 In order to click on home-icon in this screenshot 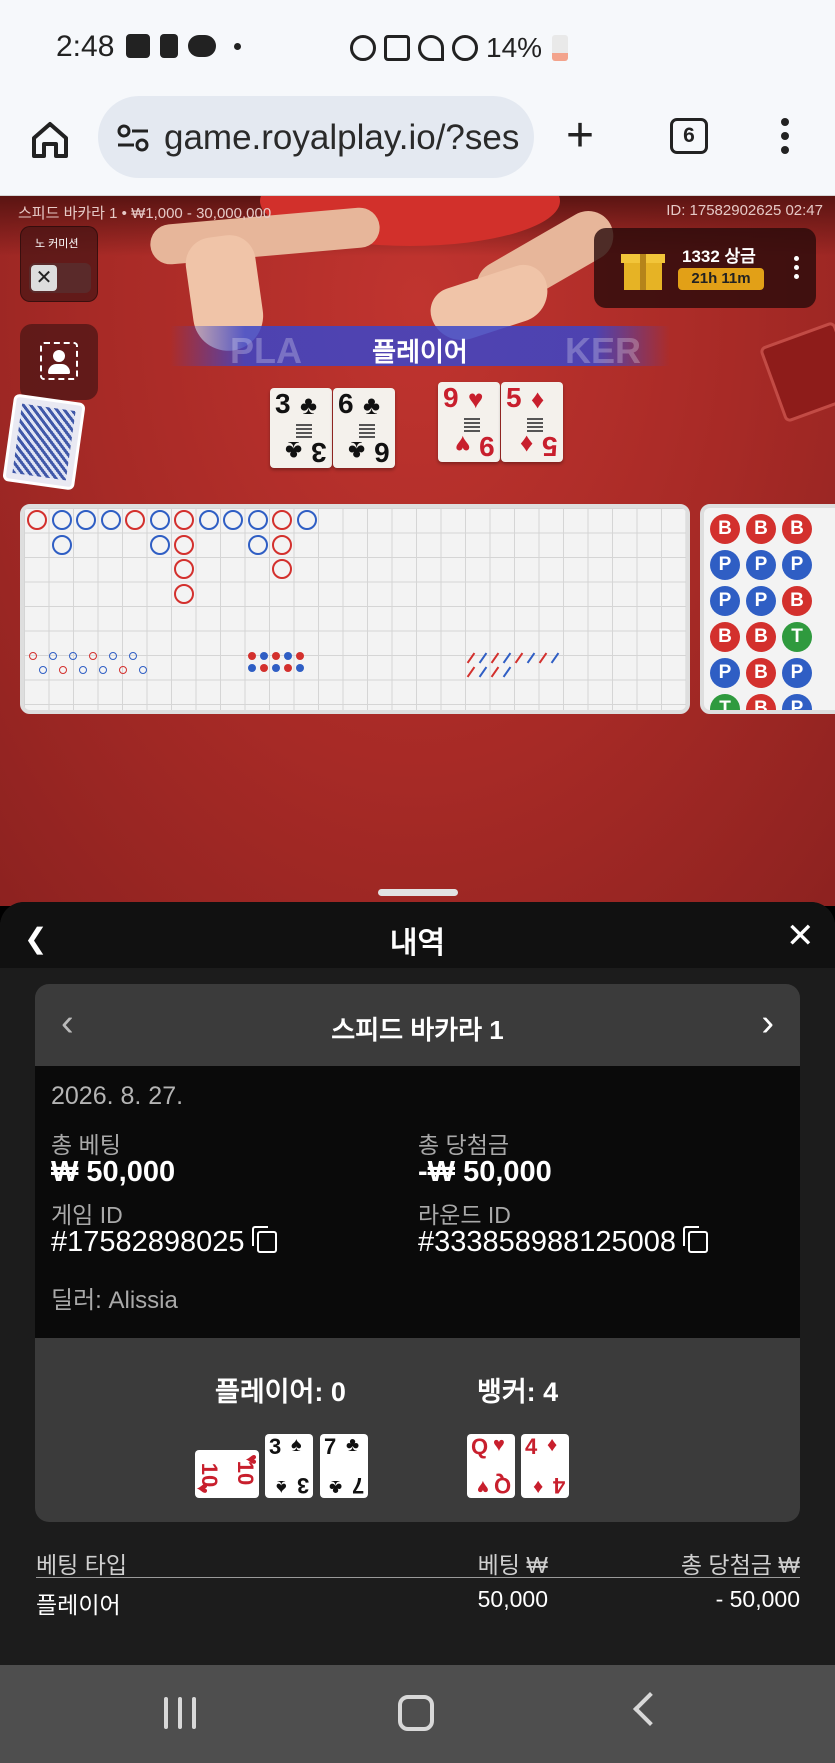, I will do `click(50, 140)`.